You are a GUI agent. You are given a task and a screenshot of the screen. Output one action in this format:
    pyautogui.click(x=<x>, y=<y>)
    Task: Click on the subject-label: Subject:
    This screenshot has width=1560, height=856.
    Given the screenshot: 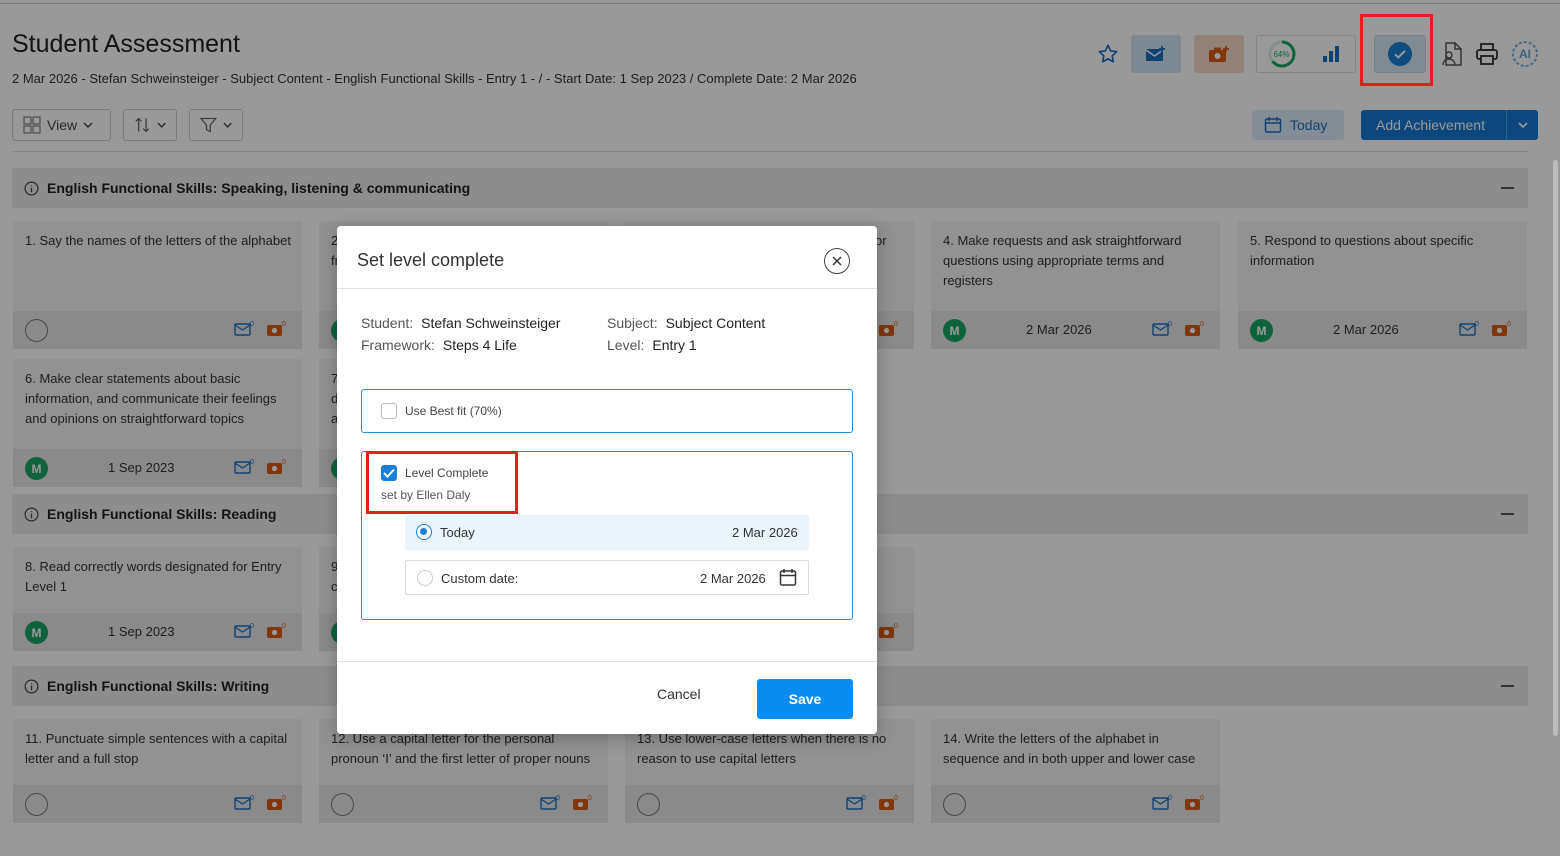 What is the action you would take?
    pyautogui.click(x=632, y=323)
    